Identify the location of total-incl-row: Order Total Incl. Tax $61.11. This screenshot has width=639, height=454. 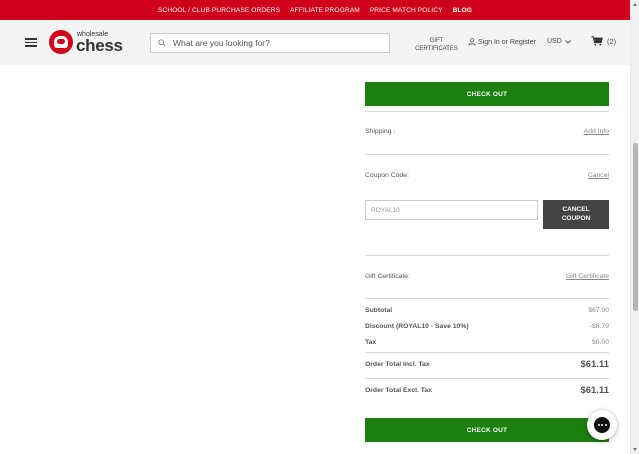
(487, 364).